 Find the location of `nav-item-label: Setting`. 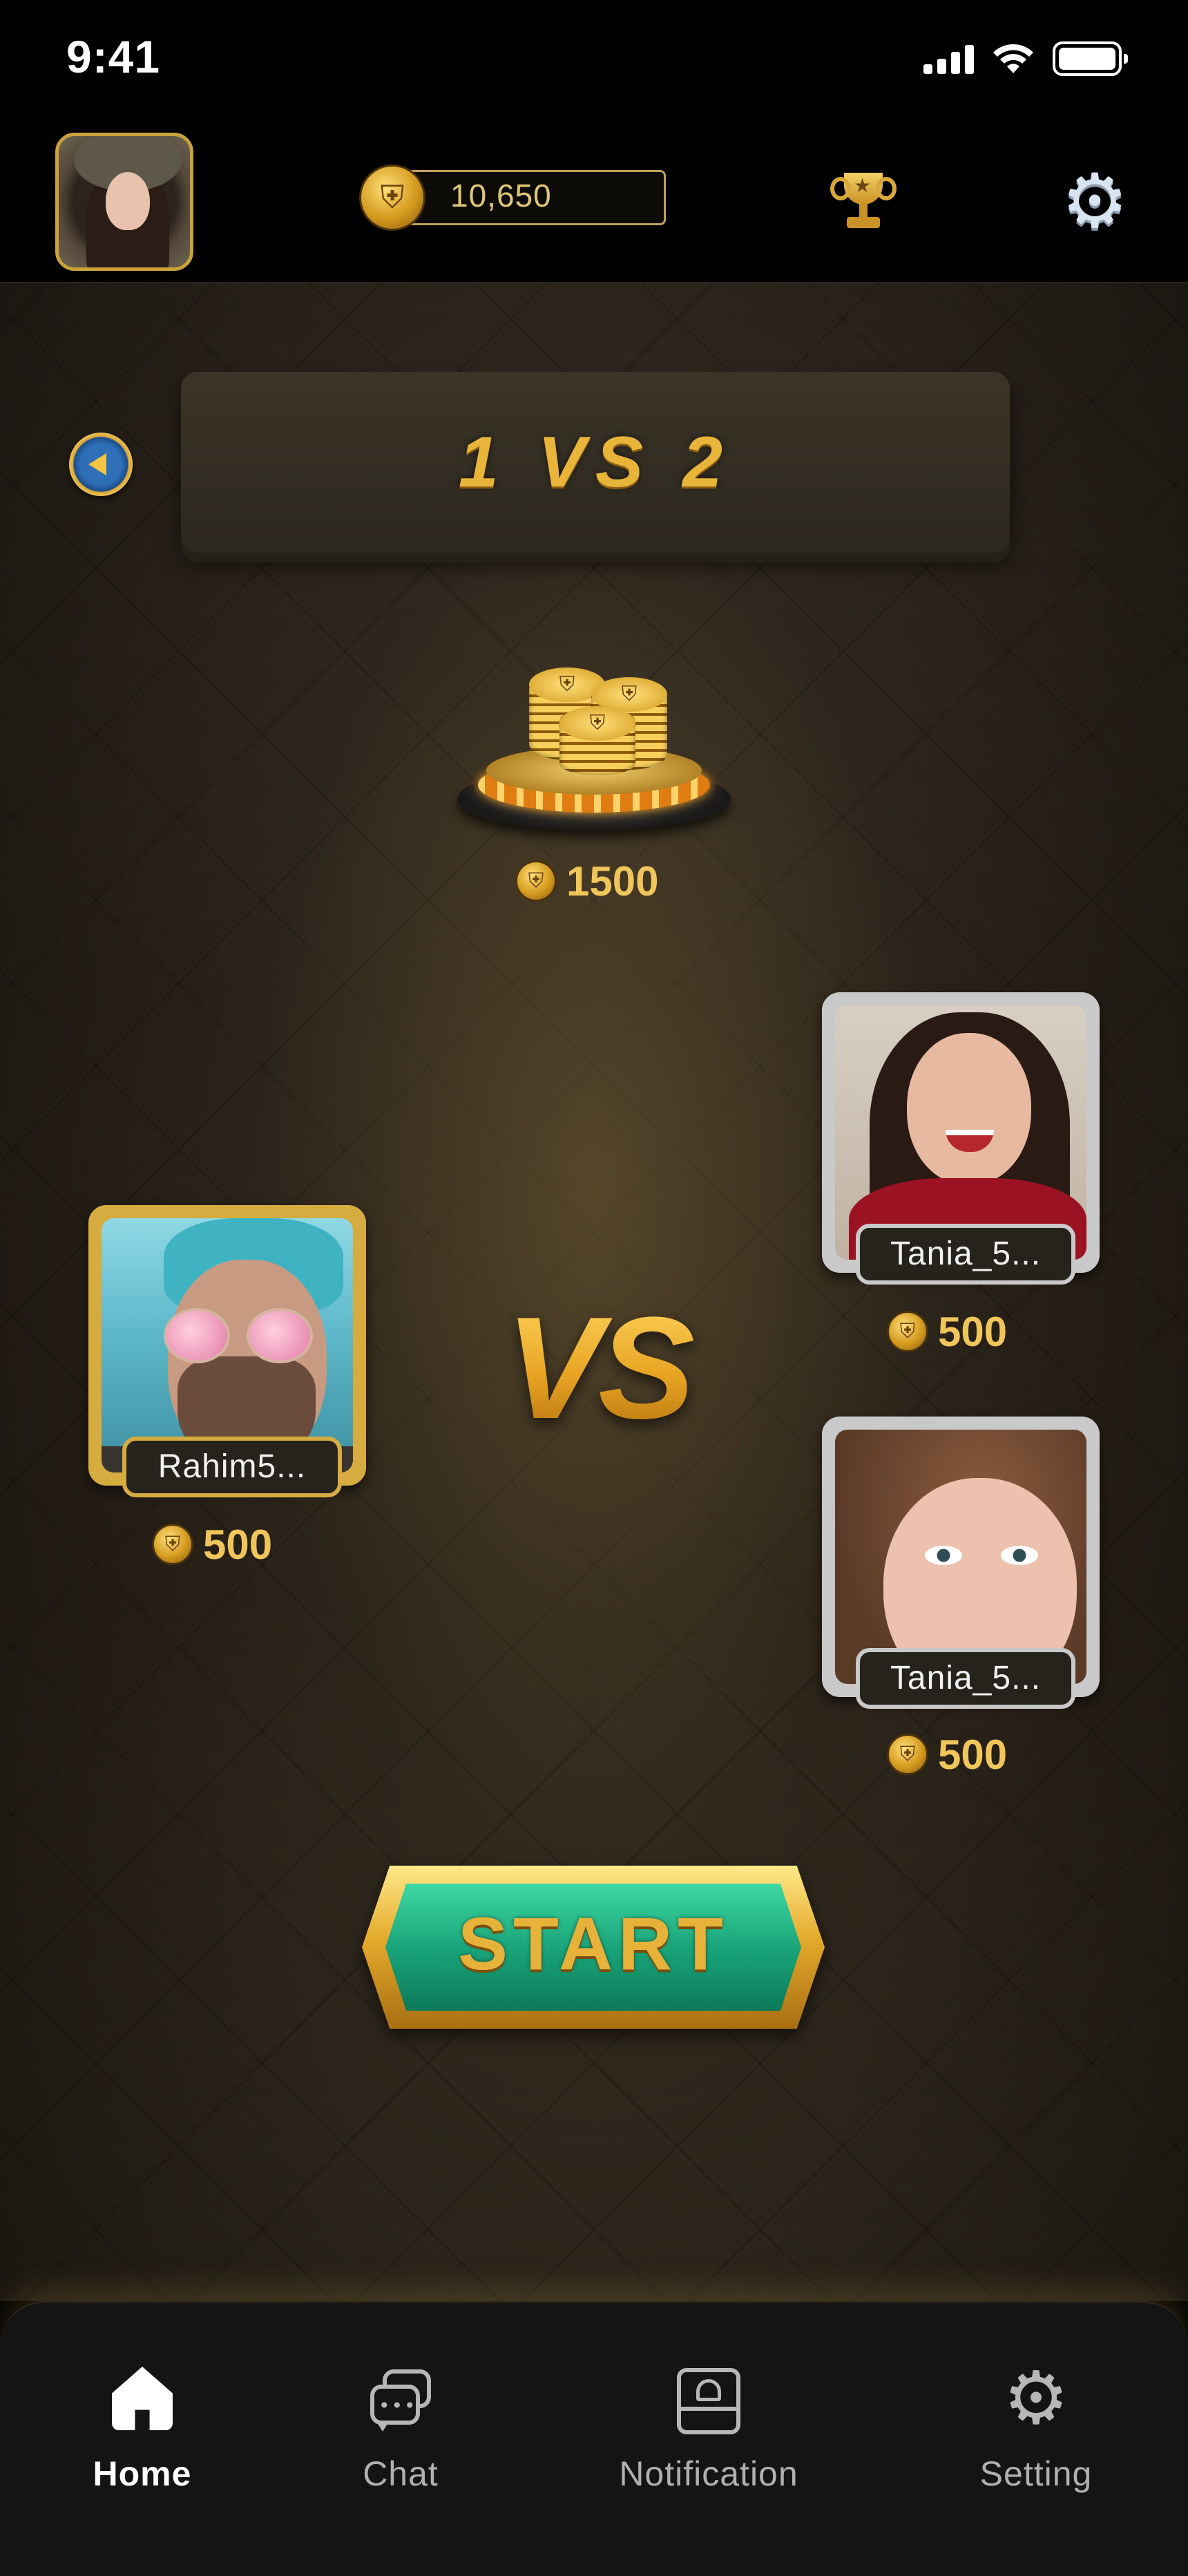

nav-item-label: Setting is located at coordinates (1036, 2473).